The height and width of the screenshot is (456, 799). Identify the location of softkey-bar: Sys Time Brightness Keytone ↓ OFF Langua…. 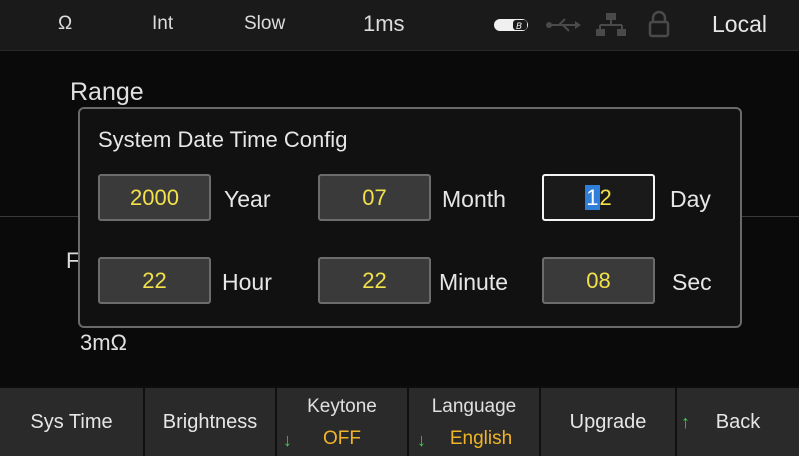
(399, 422).